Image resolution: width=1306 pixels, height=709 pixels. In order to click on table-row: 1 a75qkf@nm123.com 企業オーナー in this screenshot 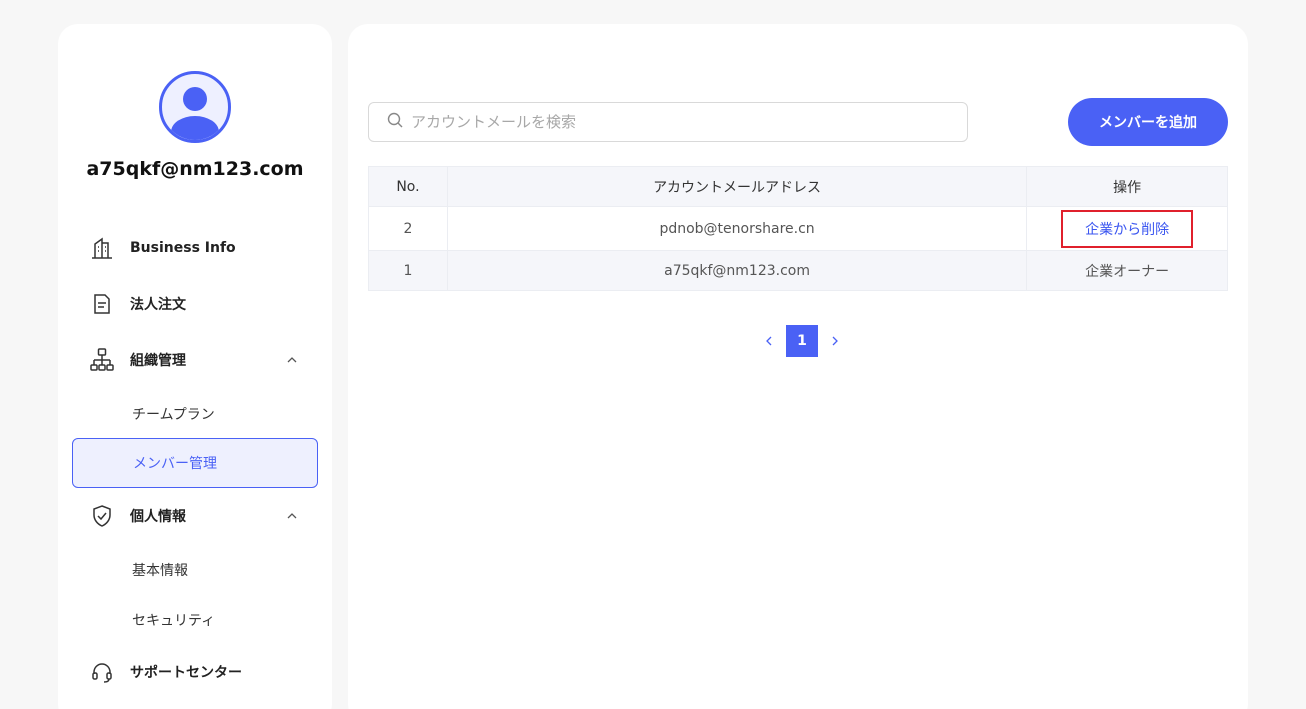, I will do `click(798, 270)`.